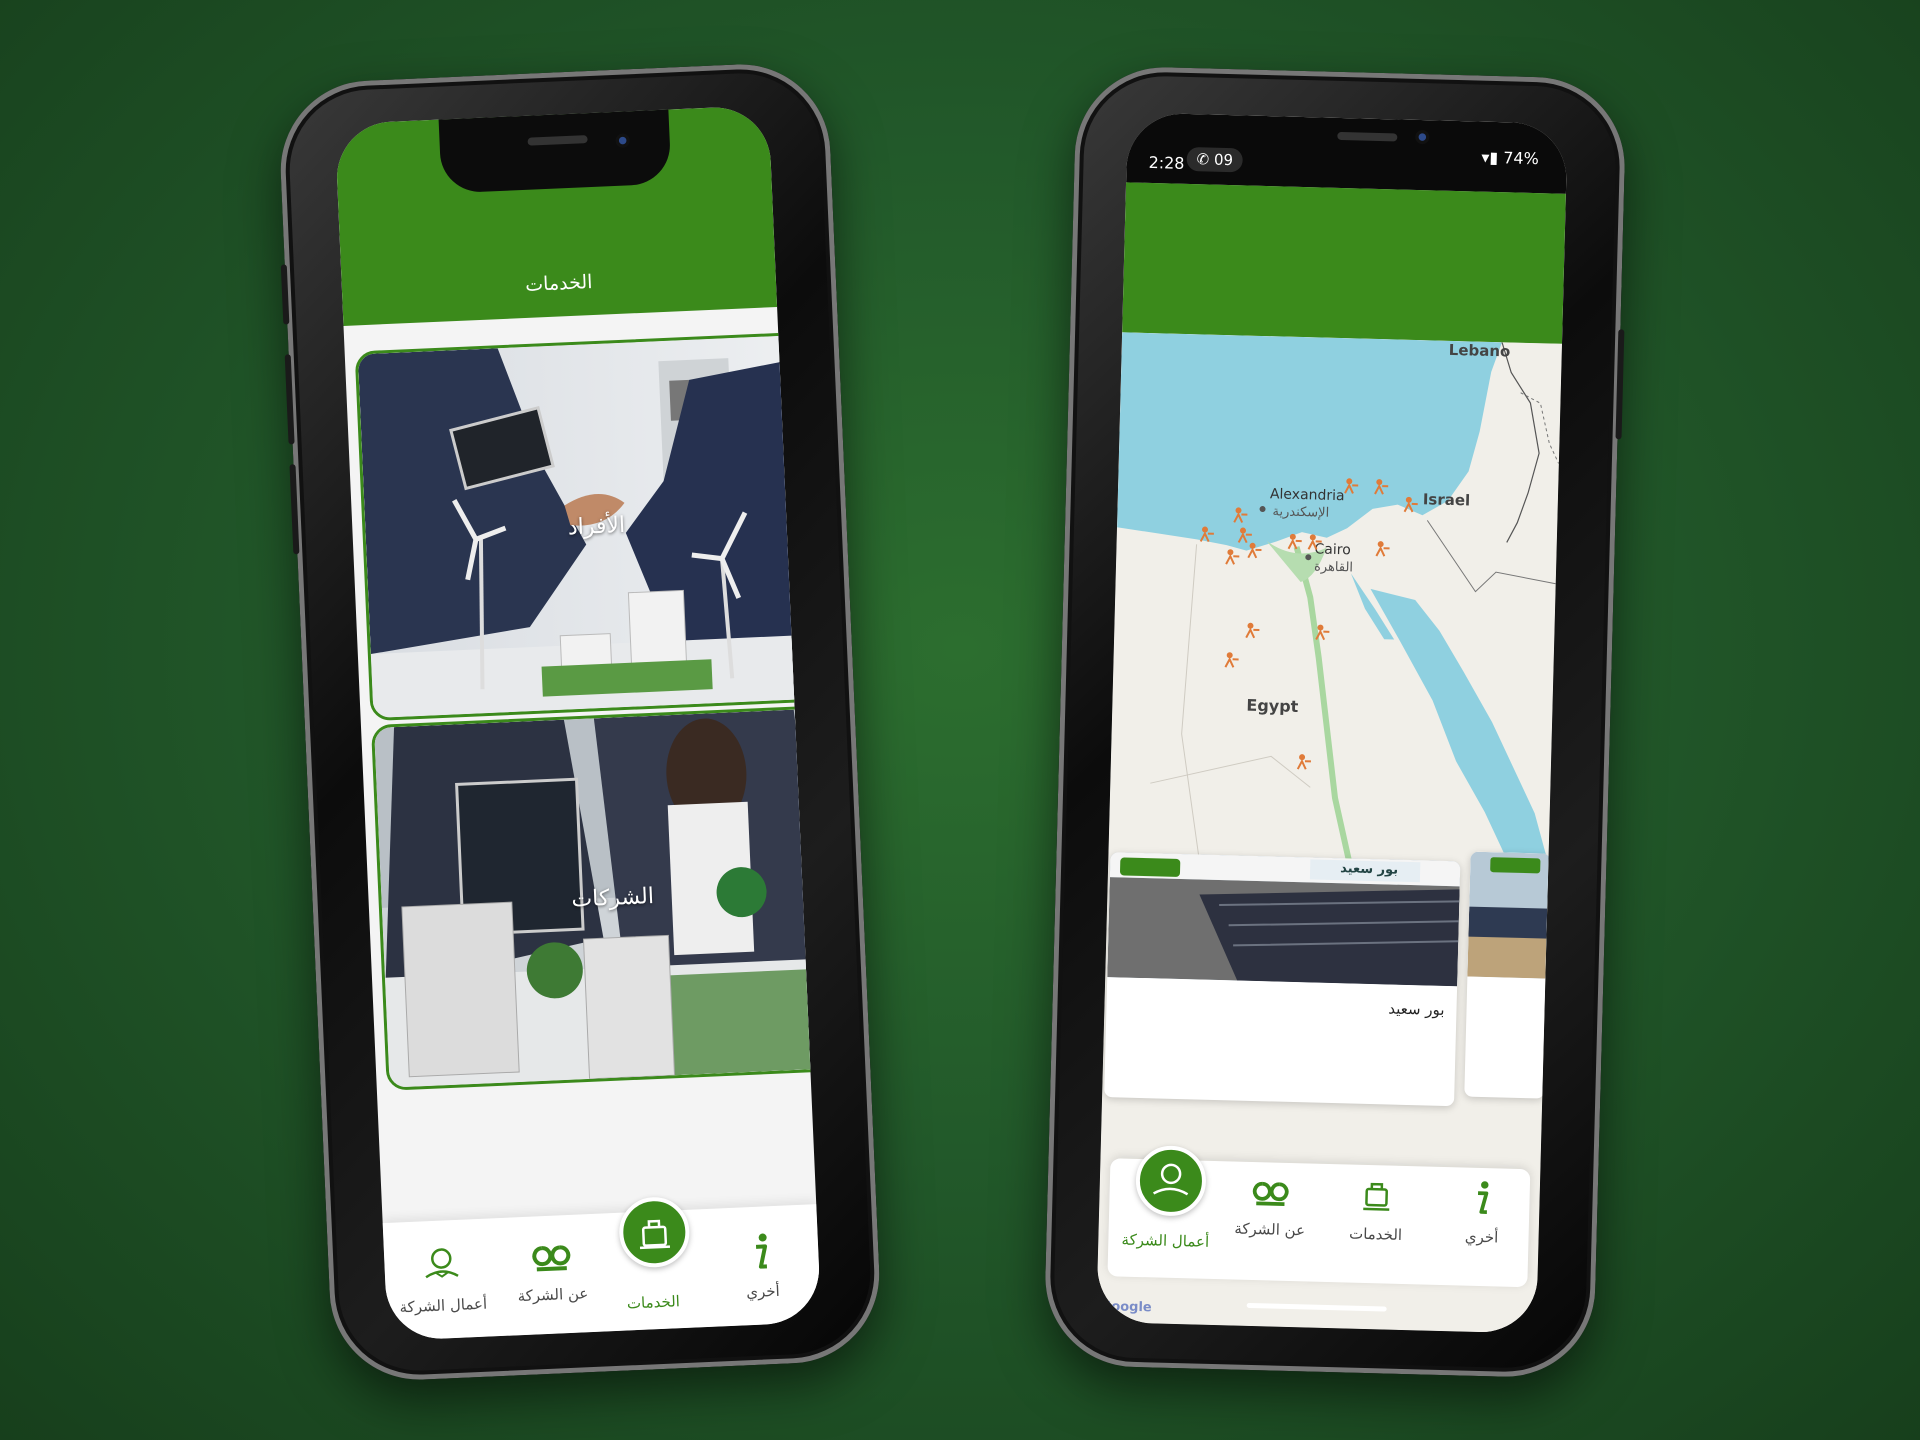 This screenshot has height=1440, width=1920. I want to click on app-bar, so click(1344, 263).